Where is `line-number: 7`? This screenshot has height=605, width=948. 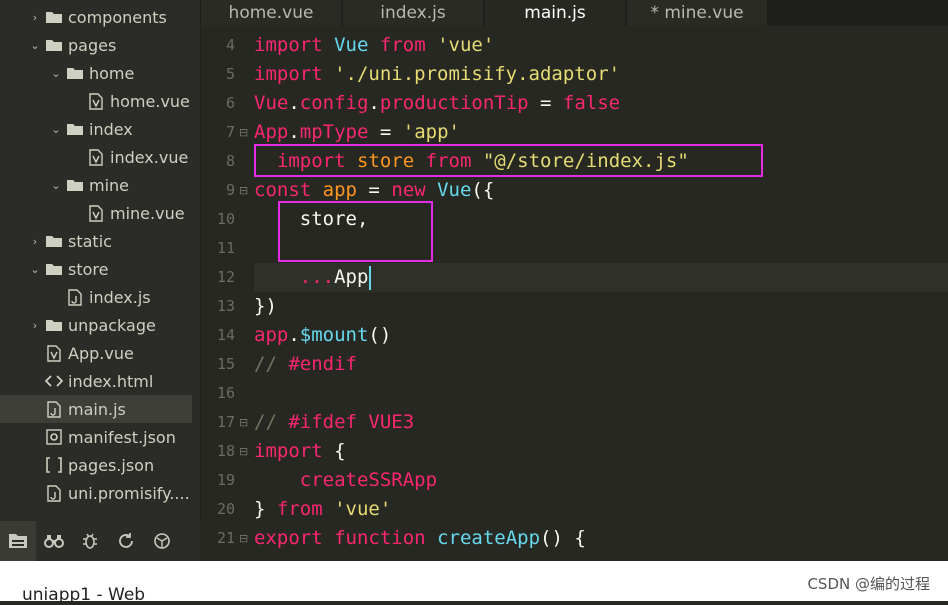
line-number: 7 is located at coordinates (230, 132).